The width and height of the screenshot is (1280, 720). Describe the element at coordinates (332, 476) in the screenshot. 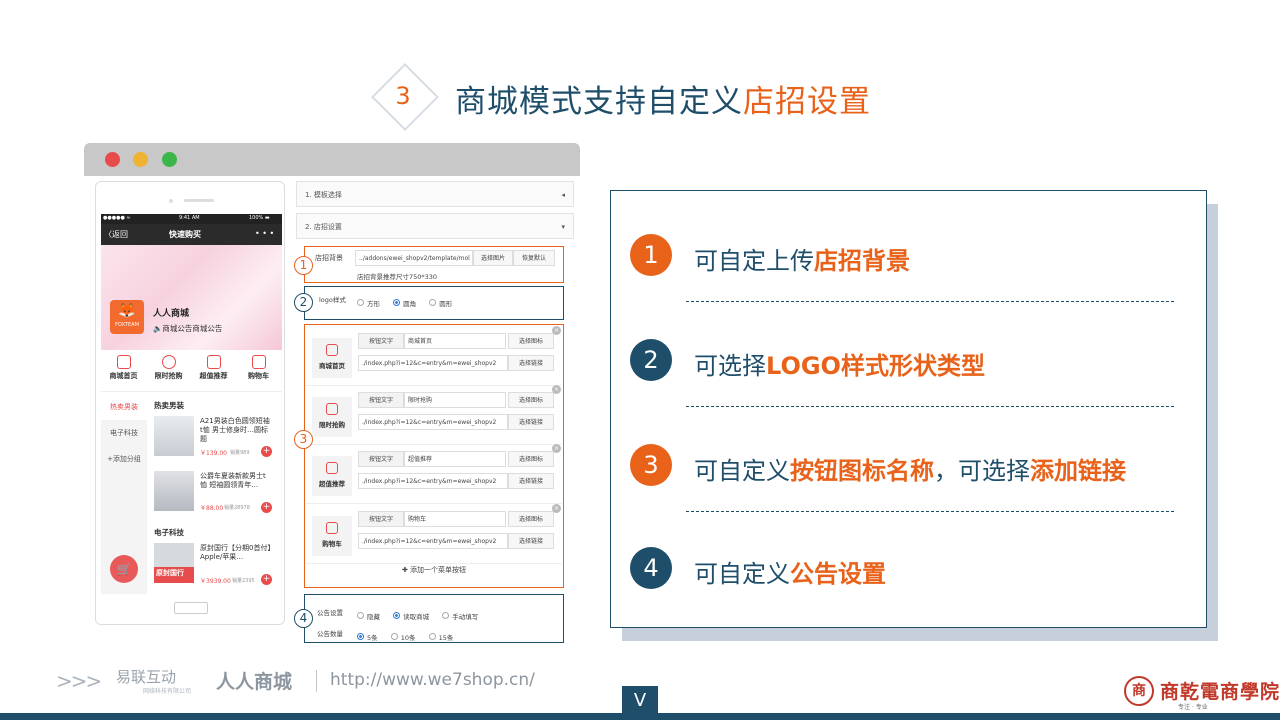

I see `menu-card-icon: 超值推荐` at that location.